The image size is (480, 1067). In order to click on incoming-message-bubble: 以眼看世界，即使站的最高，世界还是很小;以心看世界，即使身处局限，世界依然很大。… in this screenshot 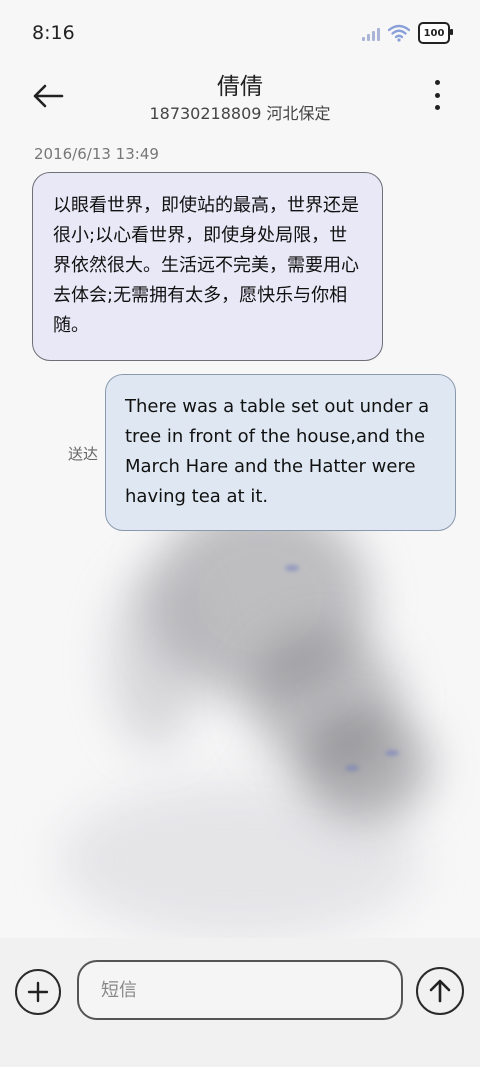, I will do `click(207, 266)`.